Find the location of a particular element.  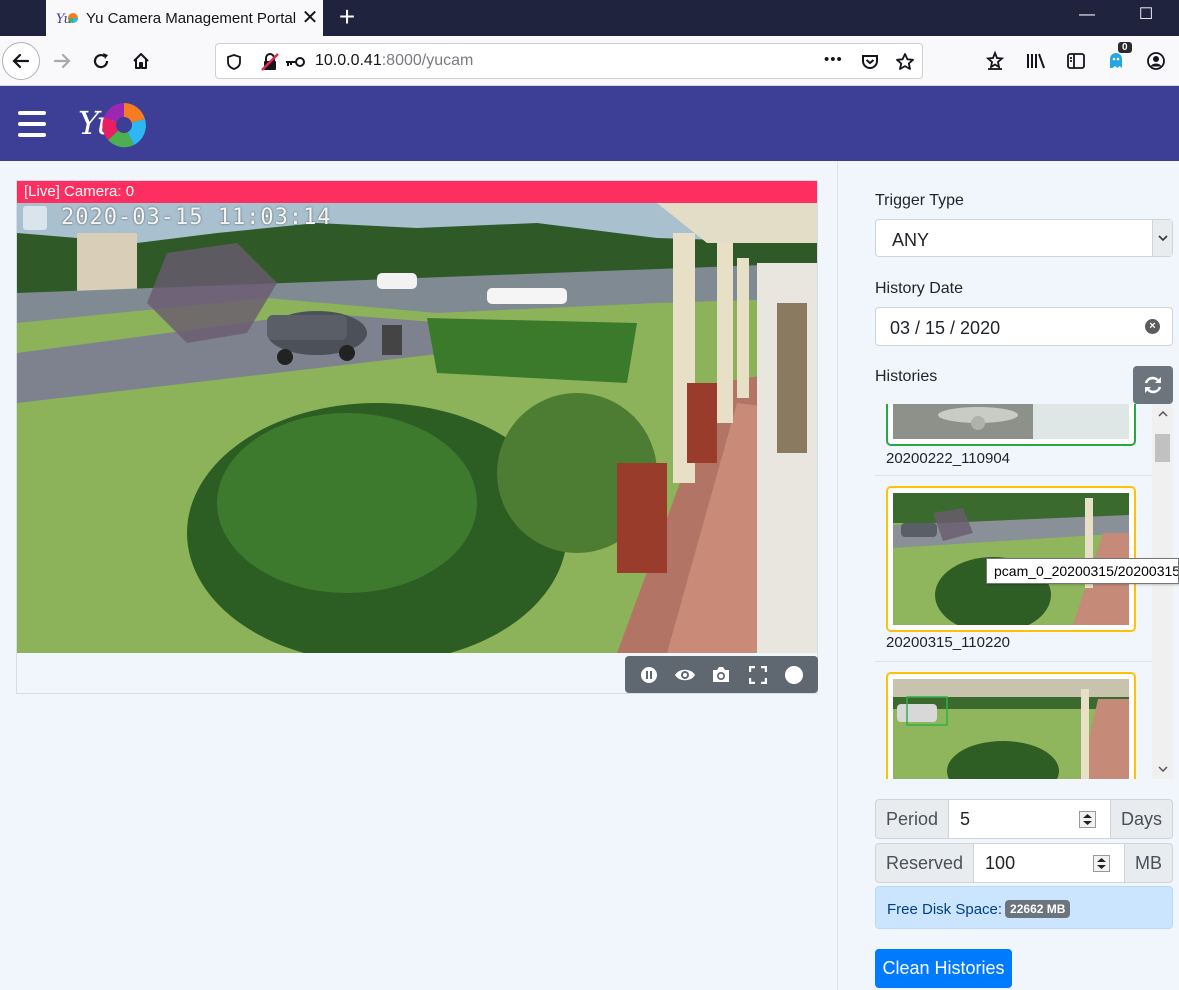

library-button is located at coordinates (1036, 61).